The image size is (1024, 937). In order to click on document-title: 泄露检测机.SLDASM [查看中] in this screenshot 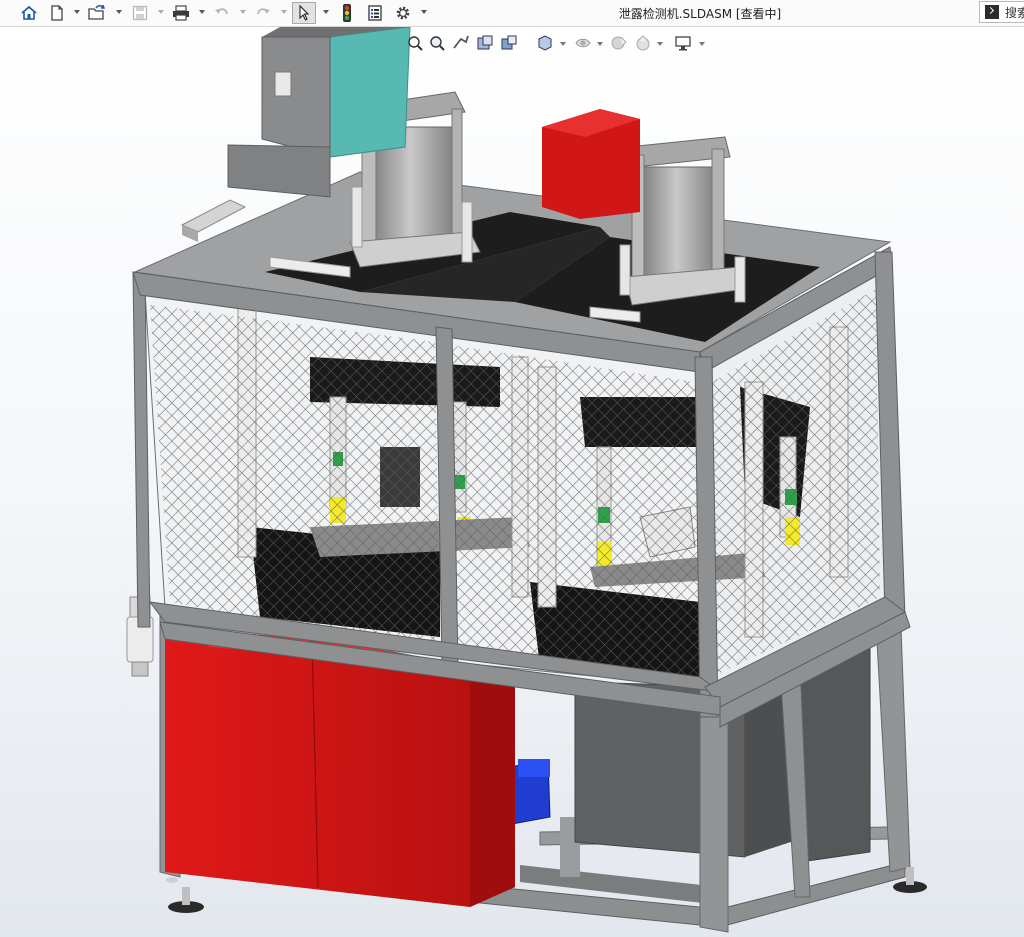, I will do `click(700, 14)`.